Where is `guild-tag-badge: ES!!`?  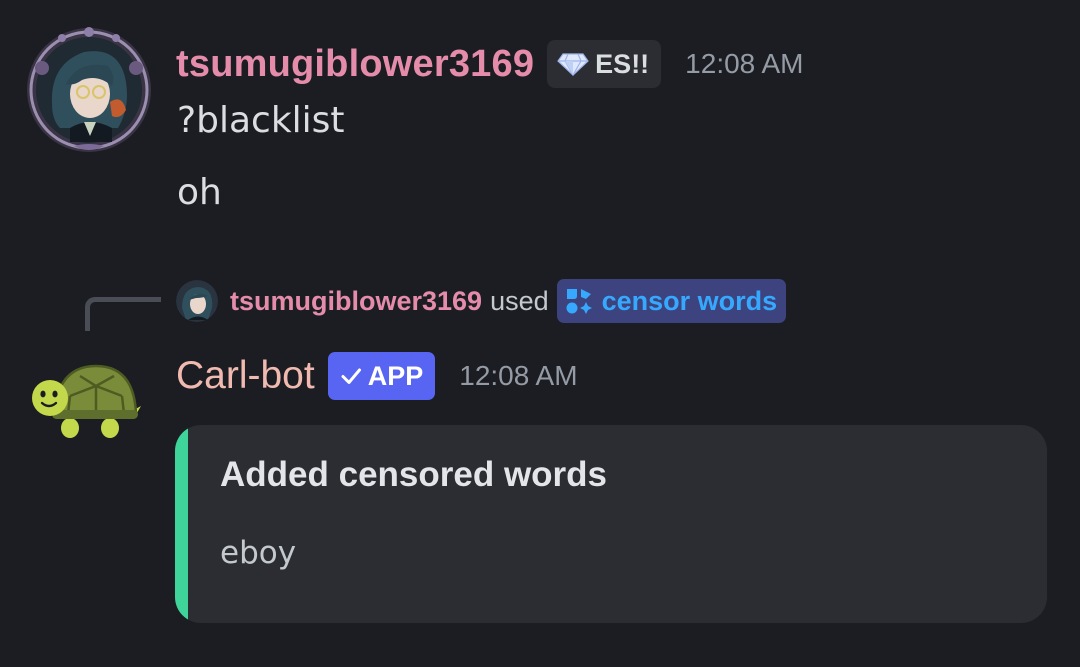 guild-tag-badge: ES!! is located at coordinates (604, 64).